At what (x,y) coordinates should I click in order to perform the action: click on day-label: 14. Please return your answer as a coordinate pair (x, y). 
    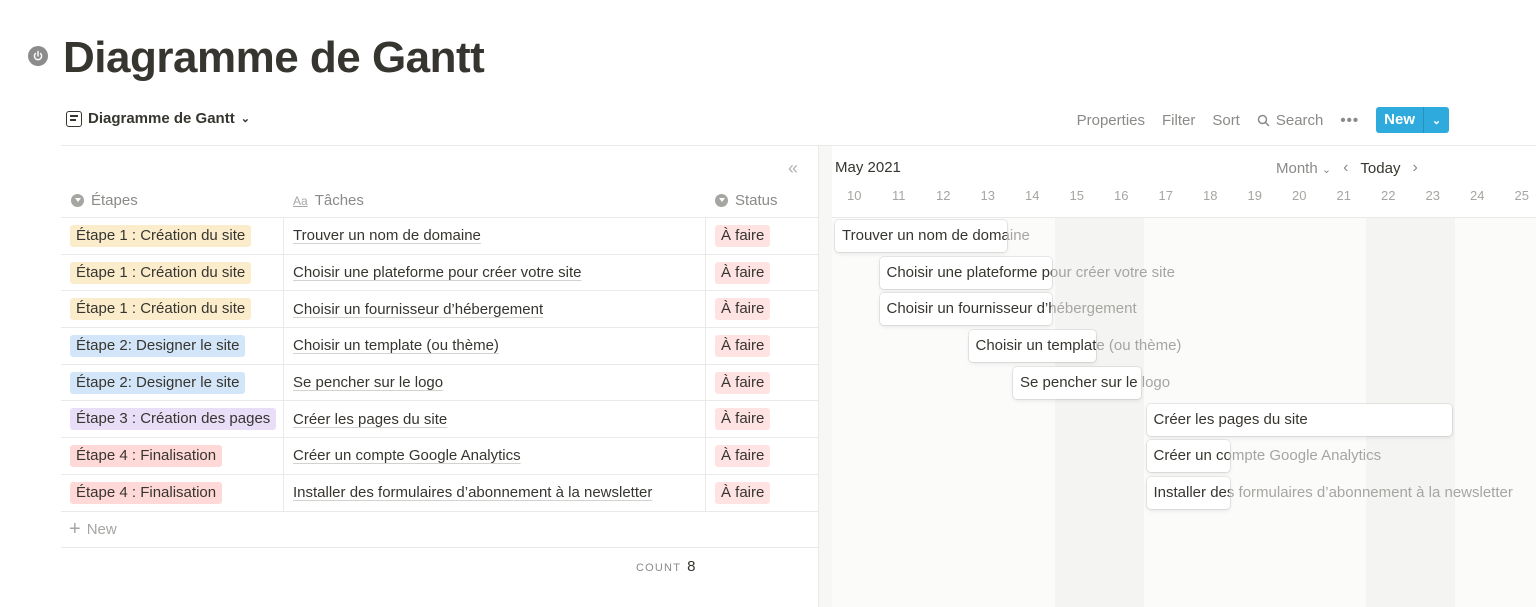
    Looking at the image, I should click on (1032, 195).